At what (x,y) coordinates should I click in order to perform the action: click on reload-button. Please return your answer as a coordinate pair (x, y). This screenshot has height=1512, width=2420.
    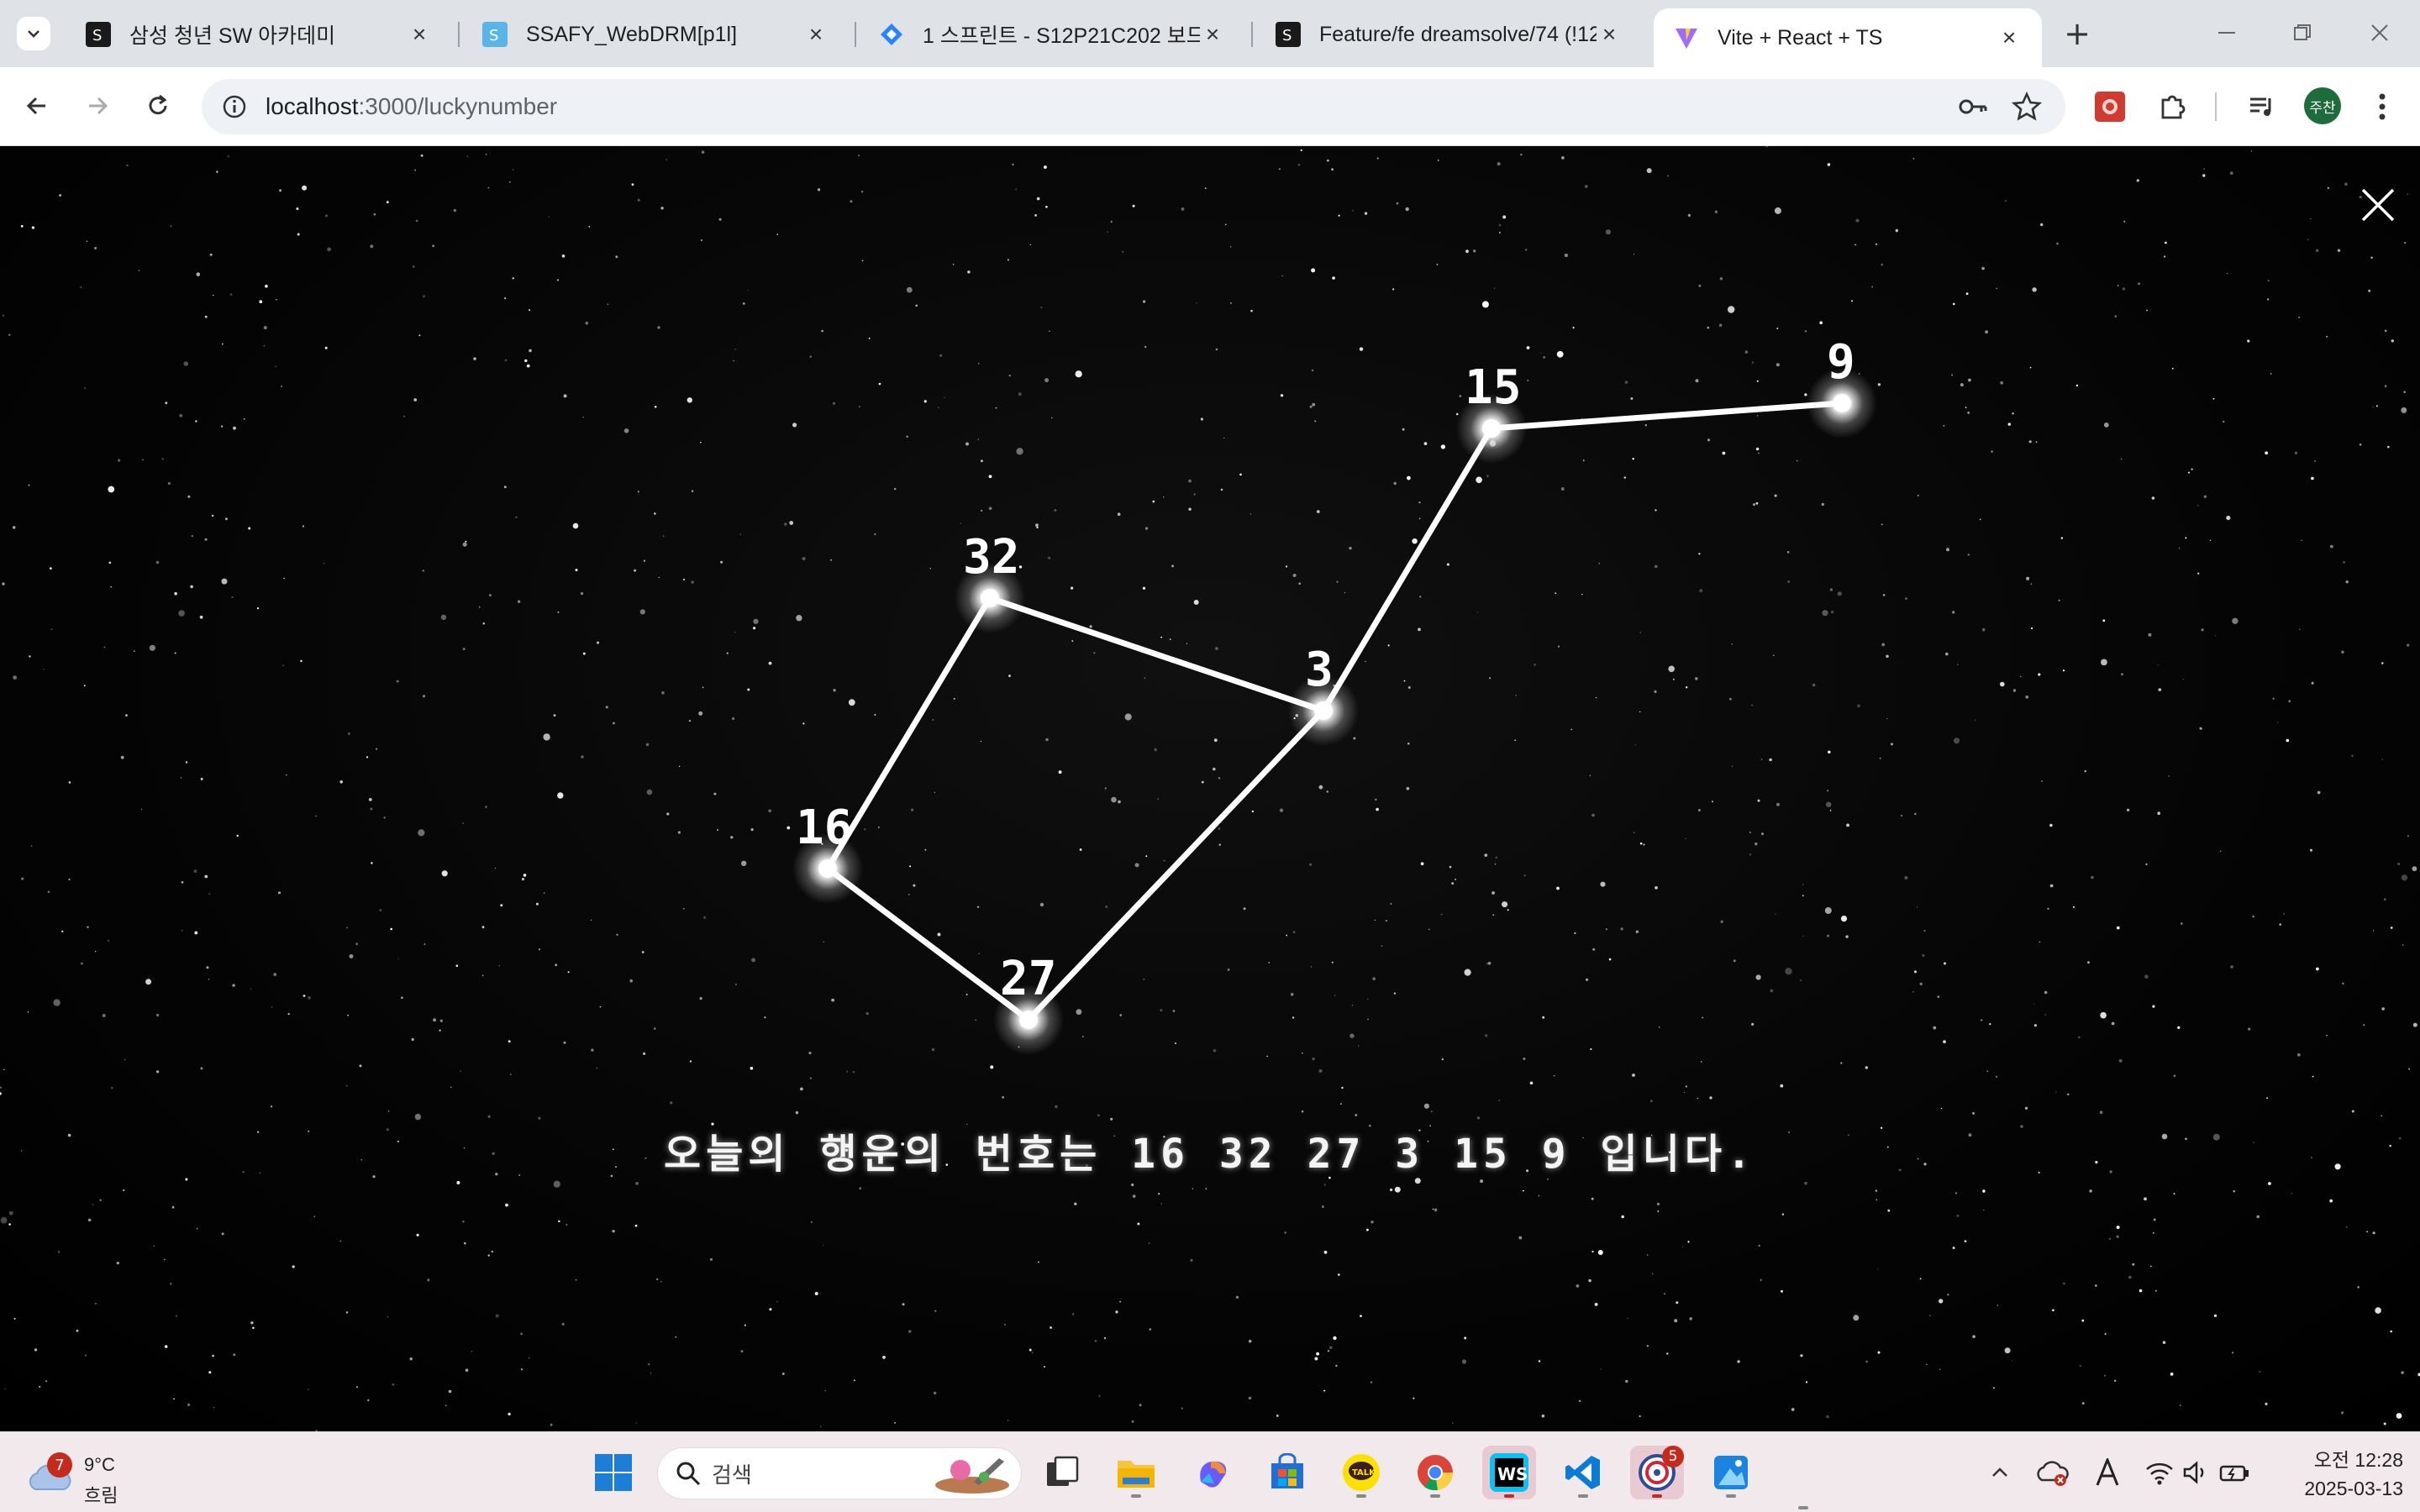
    Looking at the image, I should click on (158, 106).